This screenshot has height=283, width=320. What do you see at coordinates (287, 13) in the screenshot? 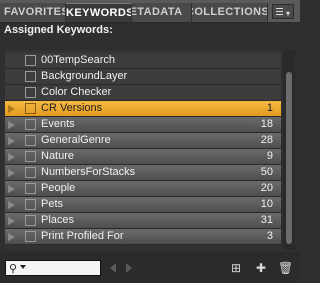
I see `chevron-down-icon: ▾` at bounding box center [287, 13].